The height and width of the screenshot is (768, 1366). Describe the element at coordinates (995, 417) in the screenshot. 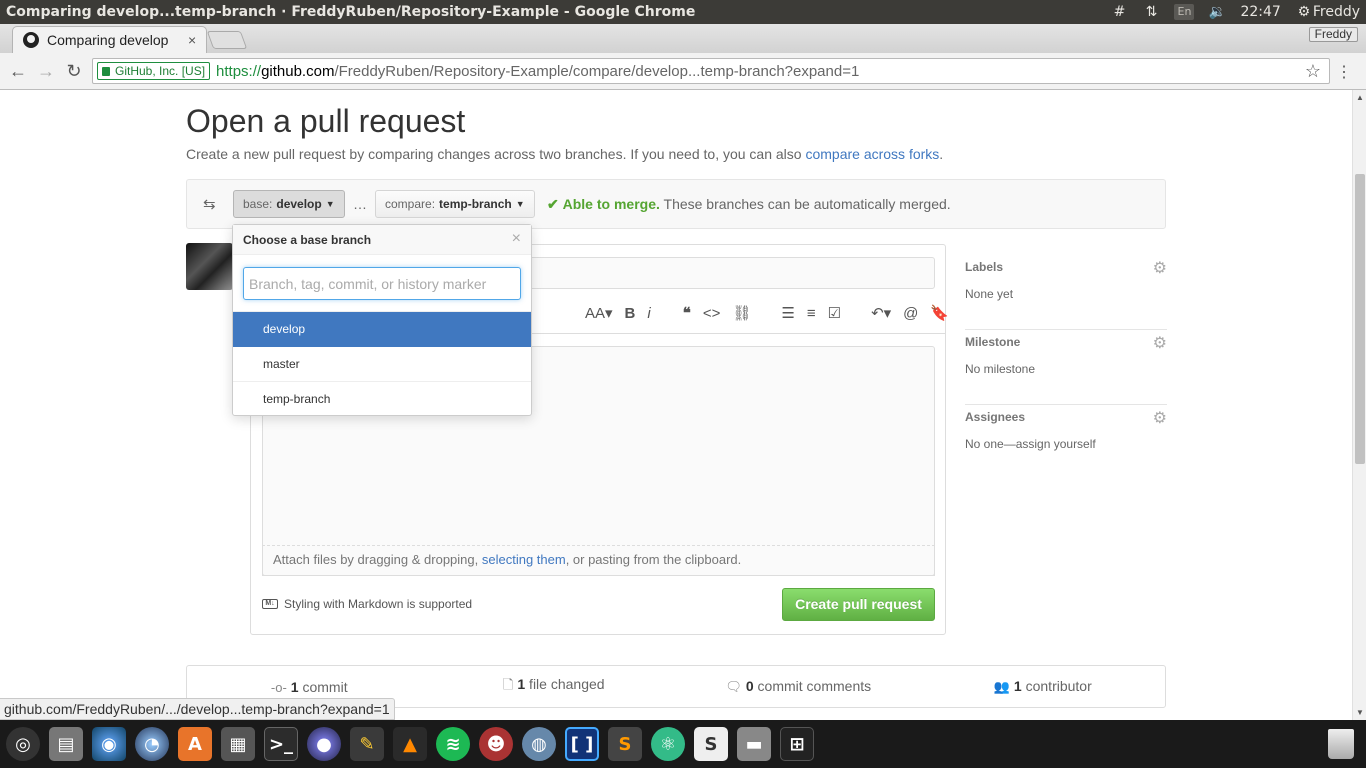

I see `sidebar-heading: Assignees` at that location.